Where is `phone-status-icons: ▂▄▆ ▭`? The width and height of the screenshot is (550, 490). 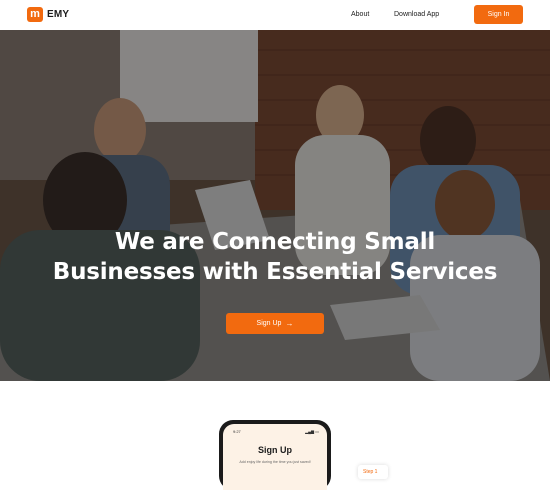 phone-status-icons: ▂▄▆ ▭ is located at coordinates (312, 431).